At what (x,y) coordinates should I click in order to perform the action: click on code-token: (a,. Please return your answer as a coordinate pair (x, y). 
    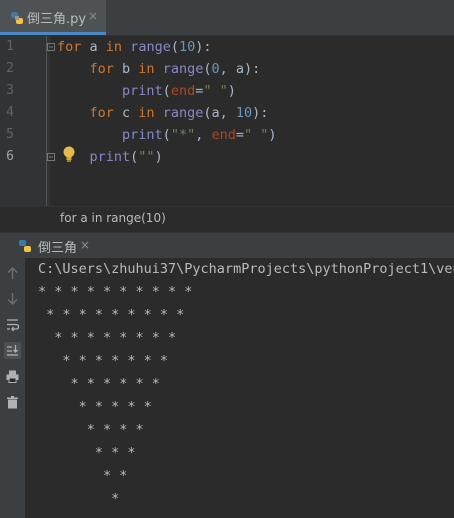
    Looking at the image, I should click on (219, 113).